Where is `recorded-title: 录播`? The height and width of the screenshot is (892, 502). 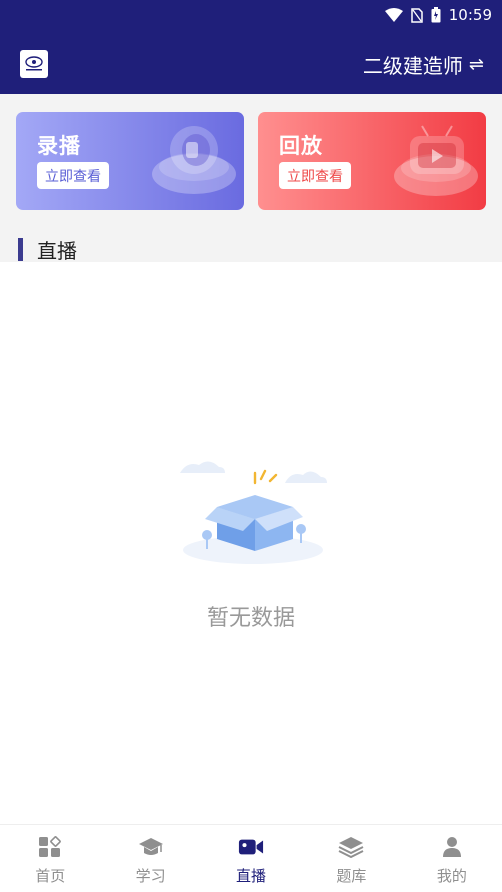 recorded-title: 录播 is located at coordinates (59, 146).